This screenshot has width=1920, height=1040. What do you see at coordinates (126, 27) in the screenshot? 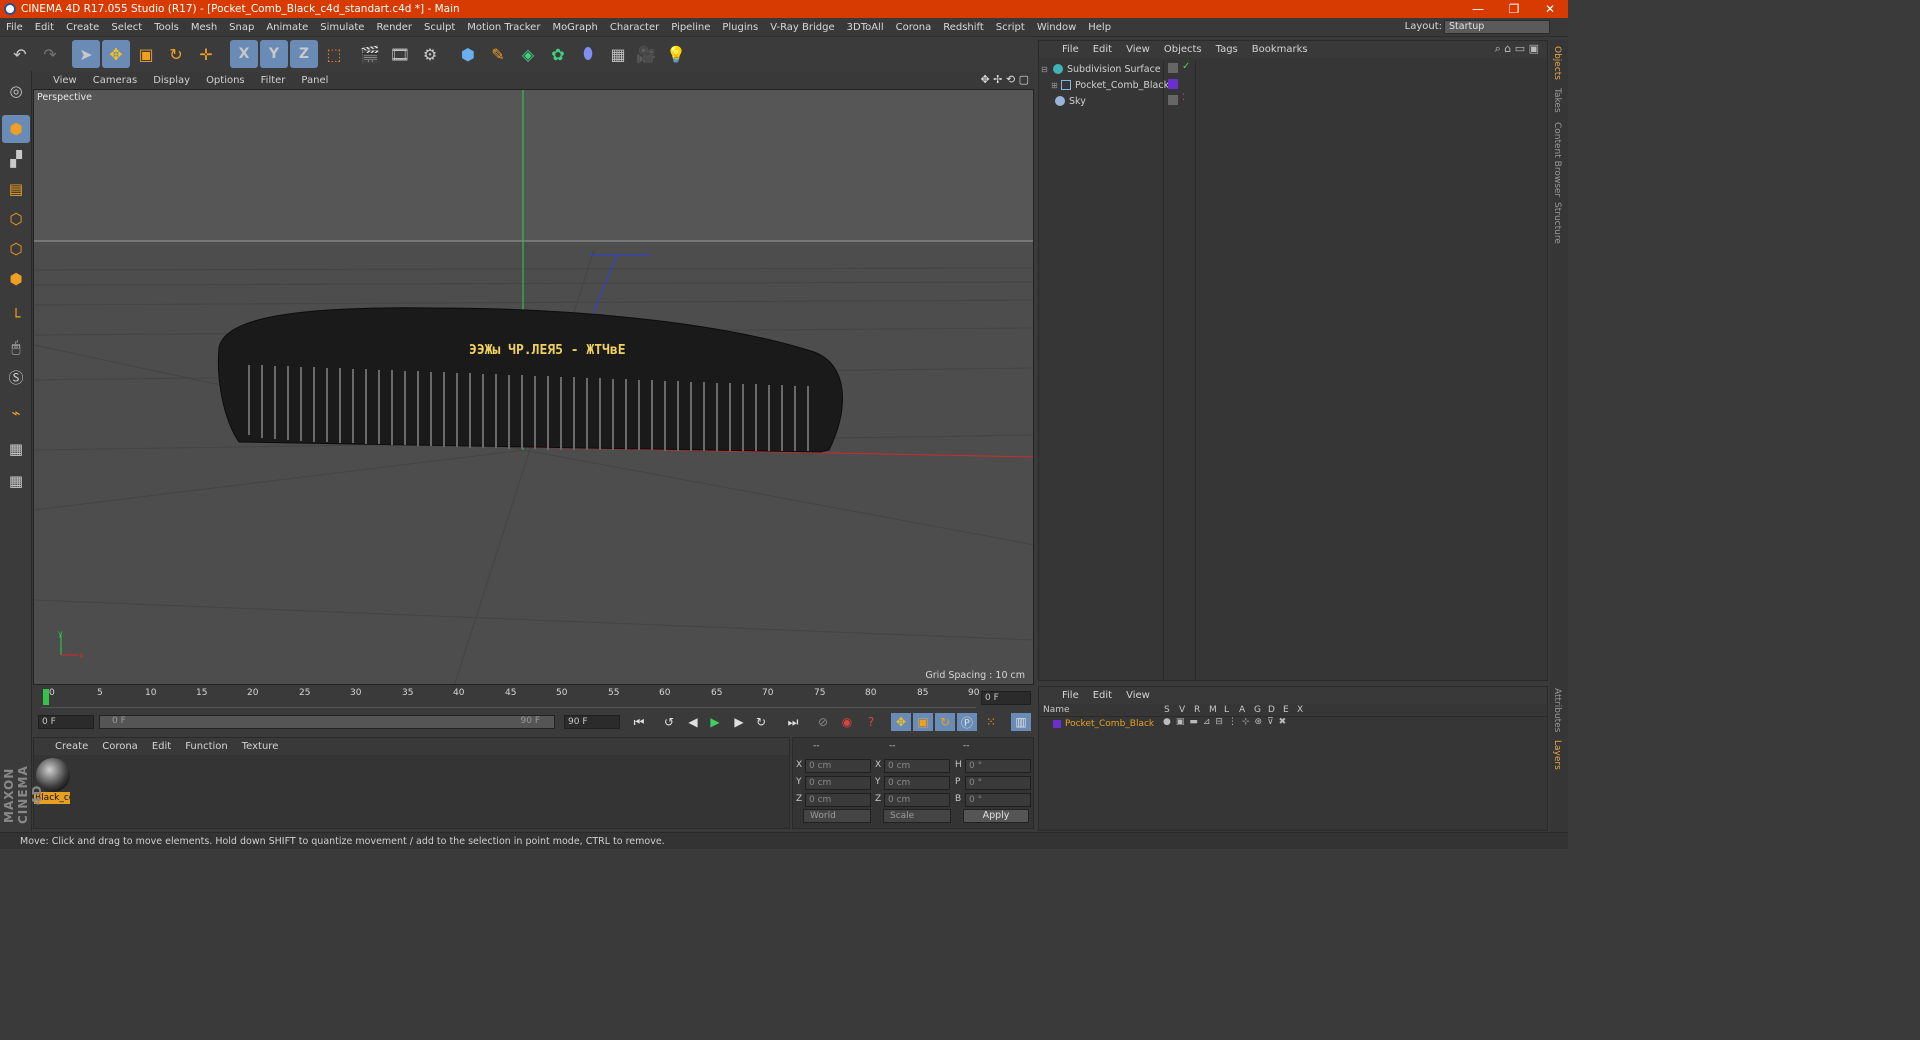
I see `menu-select: Select` at bounding box center [126, 27].